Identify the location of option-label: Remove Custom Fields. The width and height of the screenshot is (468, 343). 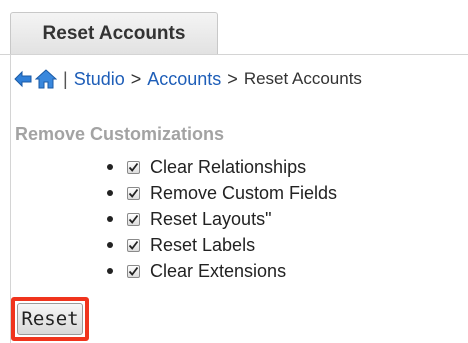
(244, 192).